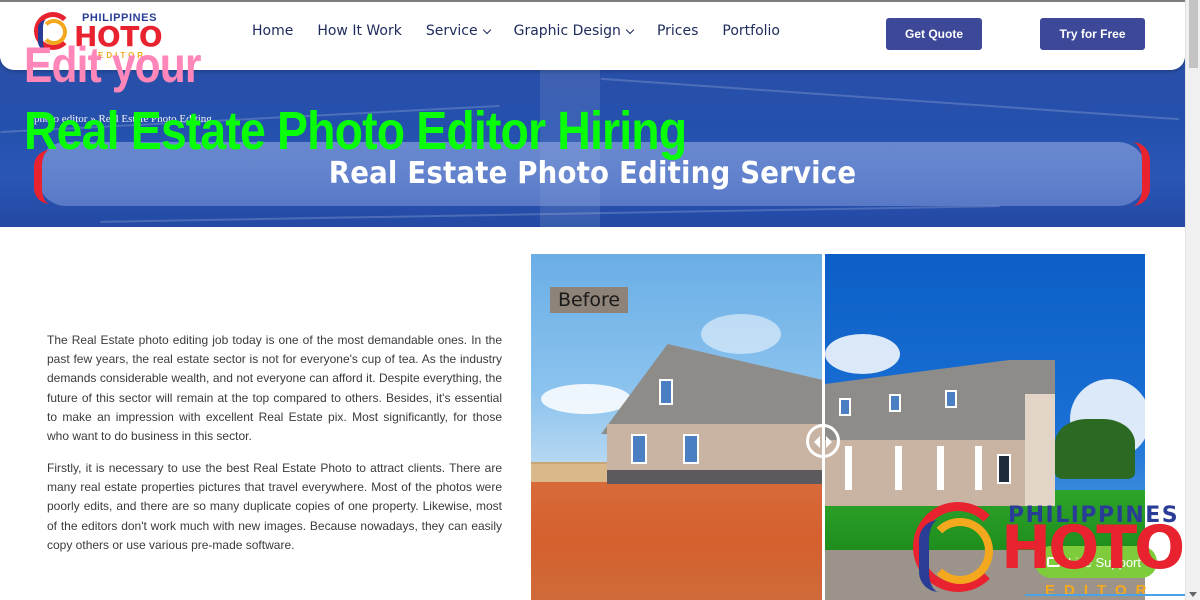 Image resolution: width=1200 pixels, height=600 pixels. What do you see at coordinates (1092, 34) in the screenshot?
I see `try-for-free-button: Try for Free` at bounding box center [1092, 34].